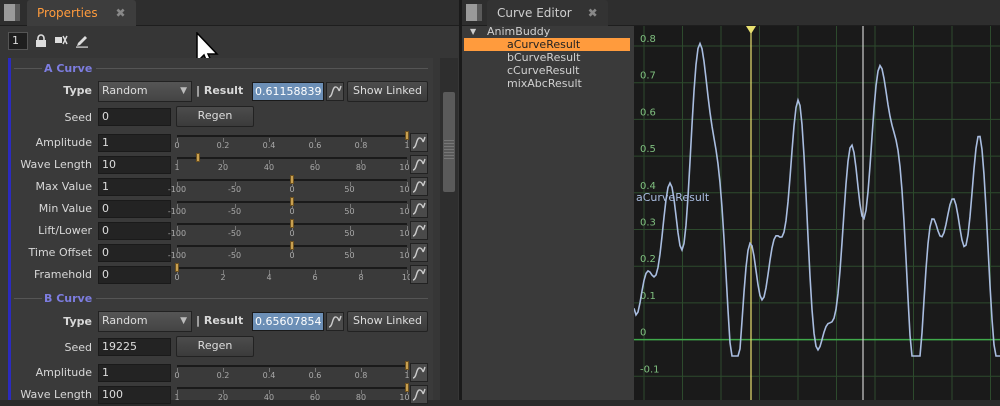 The width and height of the screenshot is (1000, 406). What do you see at coordinates (643, 333) in the screenshot?
I see `y-tick-label: 0` at bounding box center [643, 333].